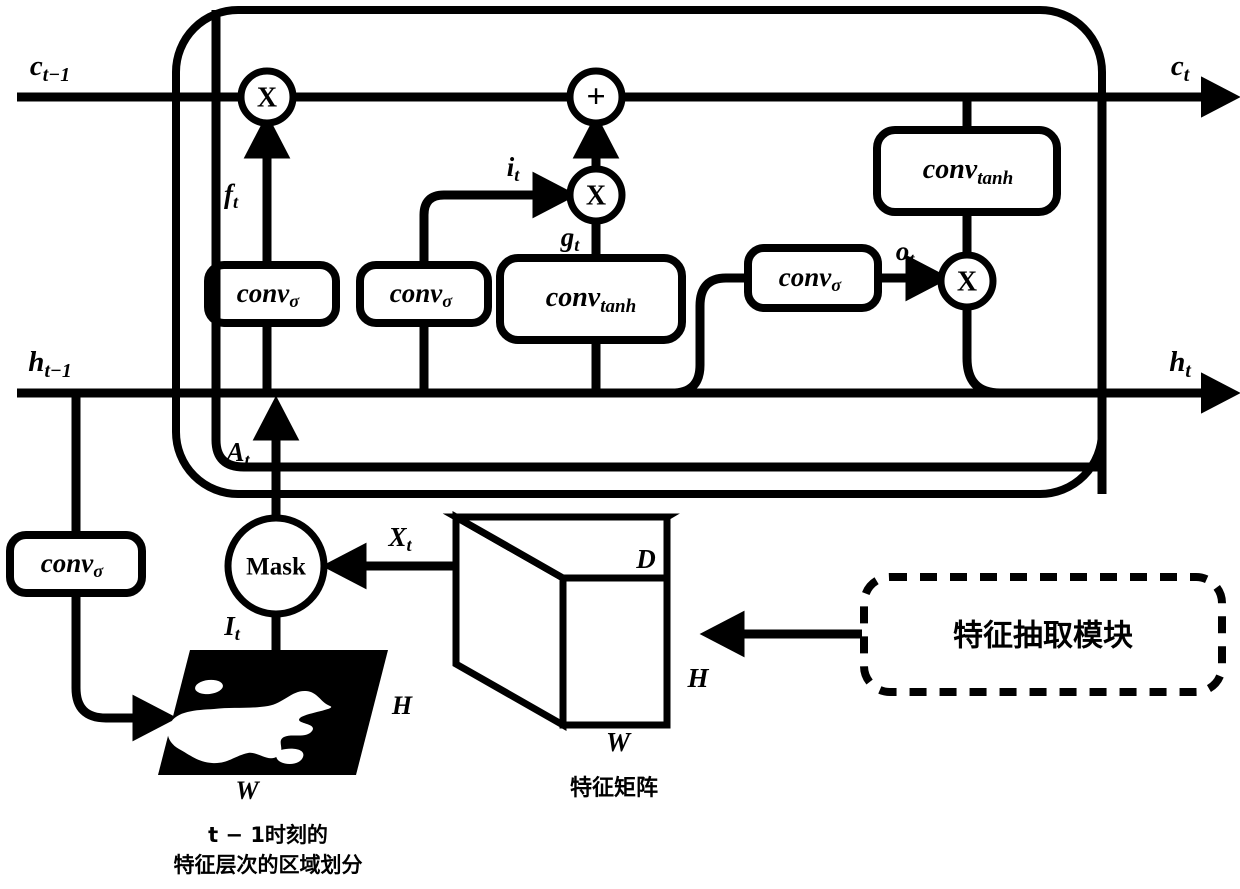  What do you see at coordinates (124, 667) in the screenshot?
I see `convsigma-mask-to-region-path` at bounding box center [124, 667].